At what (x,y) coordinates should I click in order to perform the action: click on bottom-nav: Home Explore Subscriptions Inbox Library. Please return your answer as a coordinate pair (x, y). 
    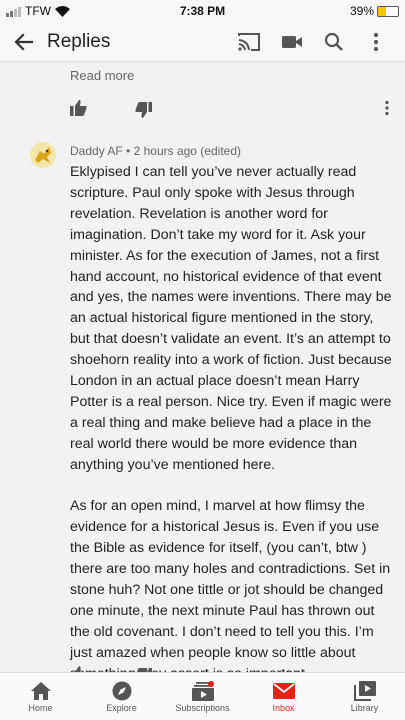
    Looking at the image, I should click on (202, 696).